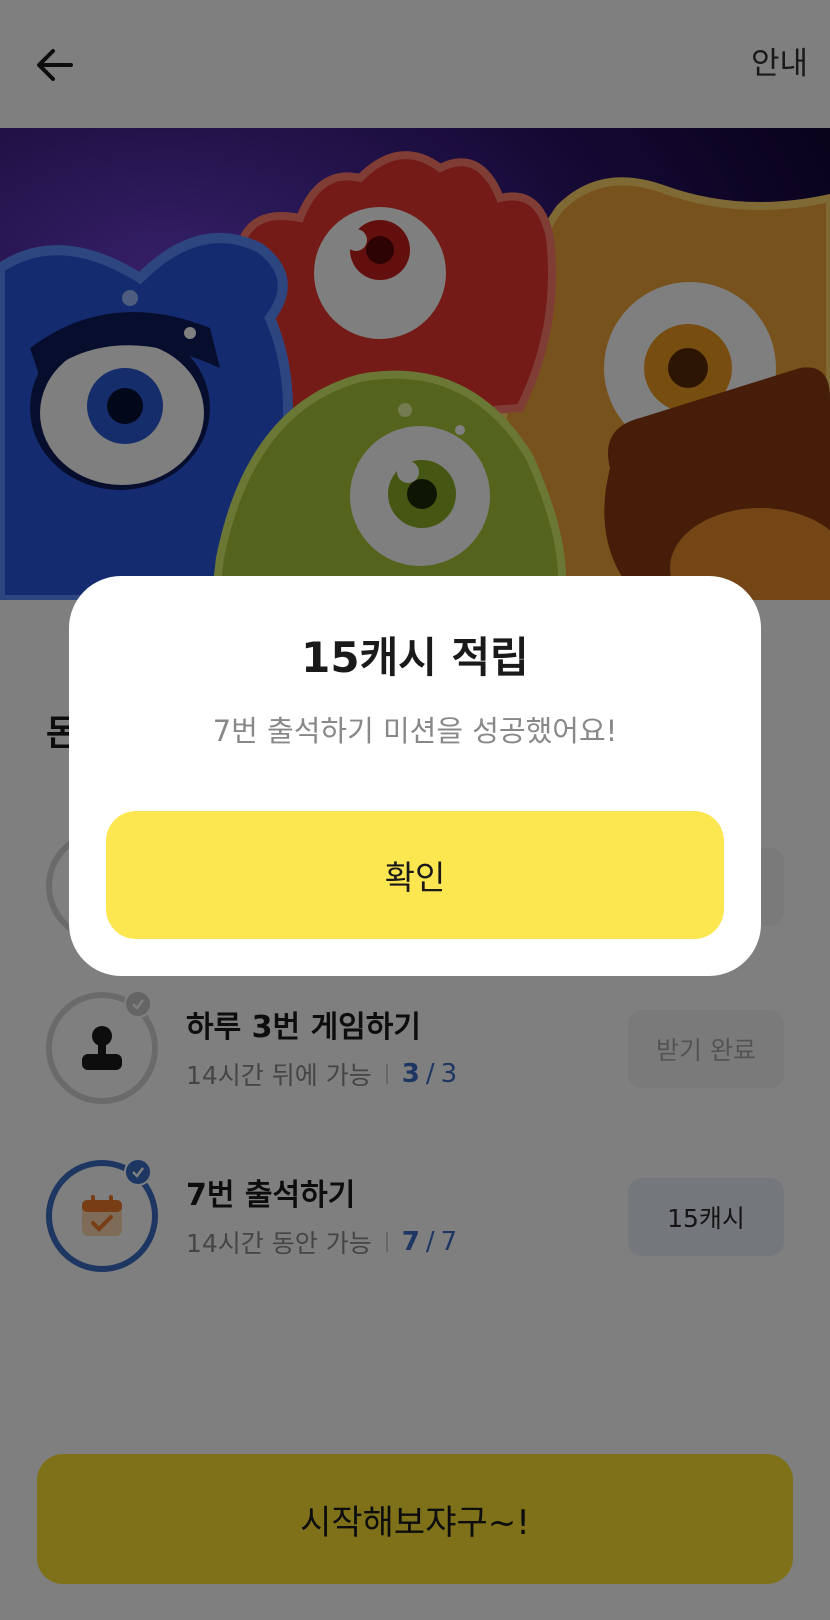 The image size is (830, 1620). What do you see at coordinates (415, 875) in the screenshot?
I see `confirm-button: 확인` at bounding box center [415, 875].